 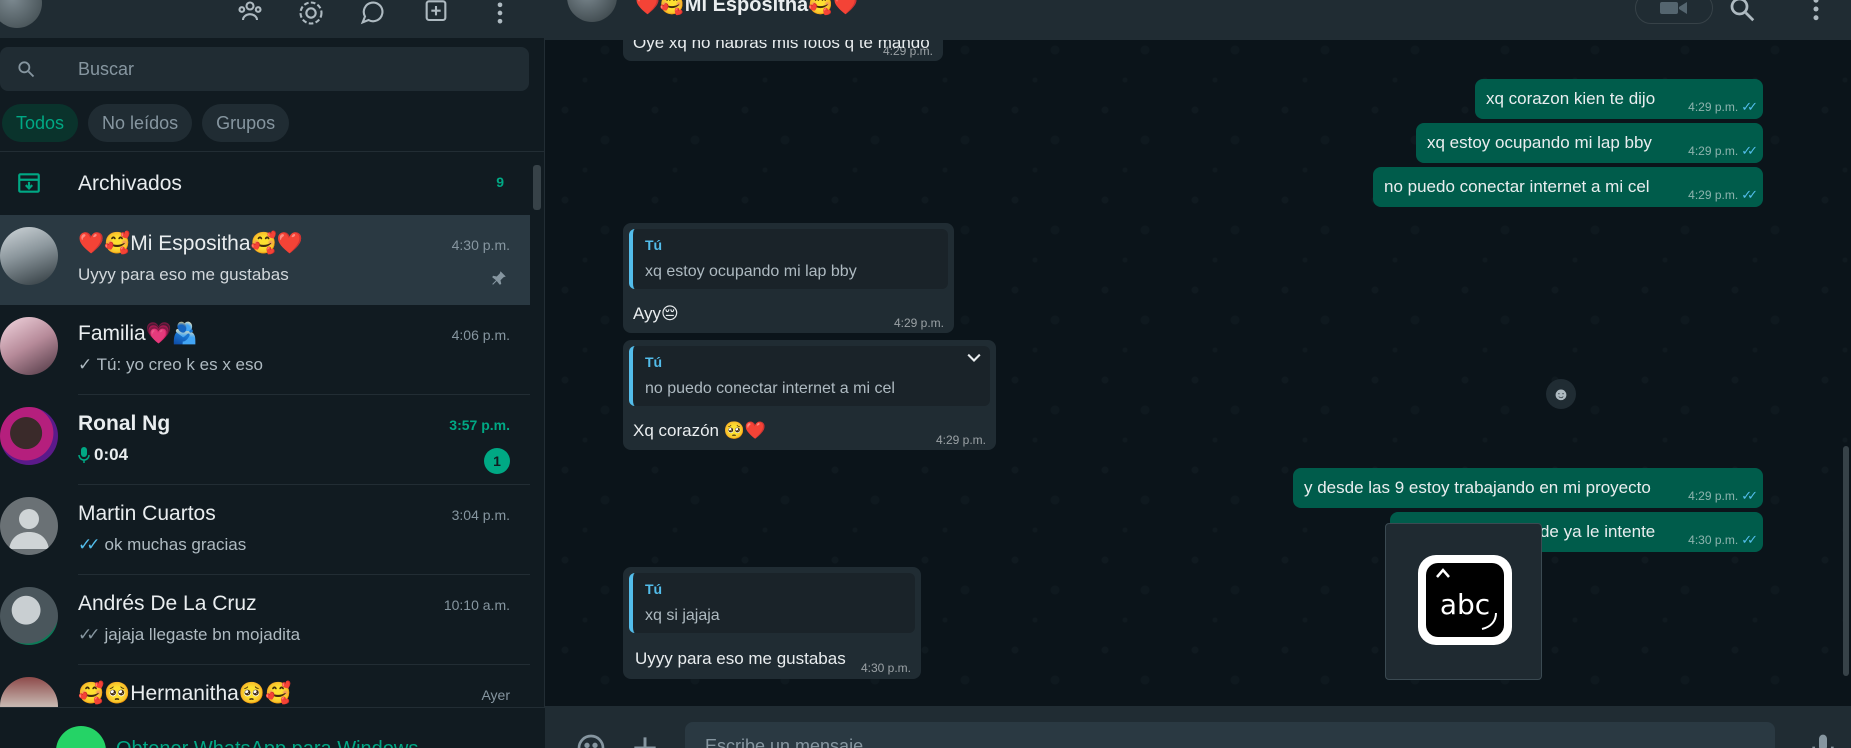 What do you see at coordinates (272, 151) in the screenshot?
I see `divider` at bounding box center [272, 151].